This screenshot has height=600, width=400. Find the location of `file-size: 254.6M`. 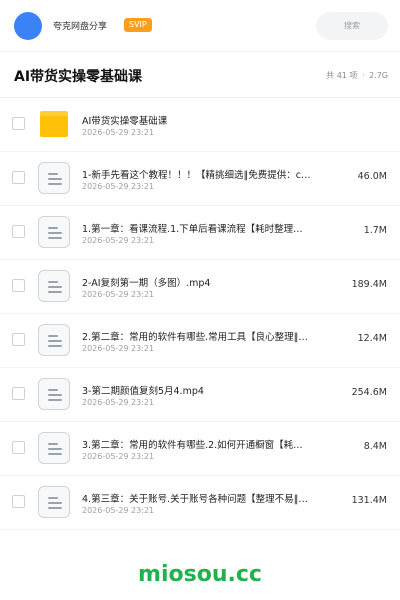

file-size: 254.6M is located at coordinates (369, 392).